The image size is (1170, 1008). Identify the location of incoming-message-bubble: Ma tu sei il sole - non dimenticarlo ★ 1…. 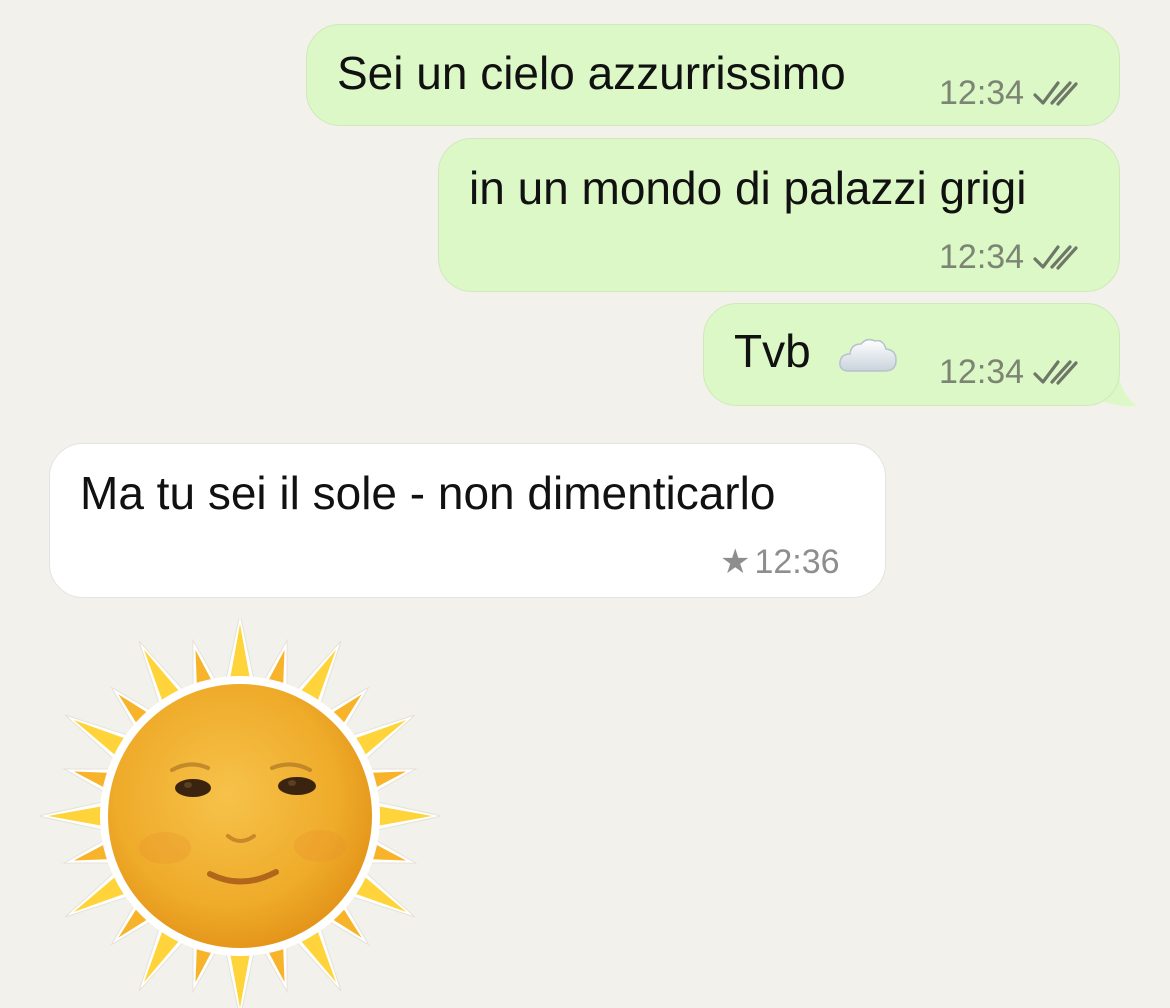
(467, 520).